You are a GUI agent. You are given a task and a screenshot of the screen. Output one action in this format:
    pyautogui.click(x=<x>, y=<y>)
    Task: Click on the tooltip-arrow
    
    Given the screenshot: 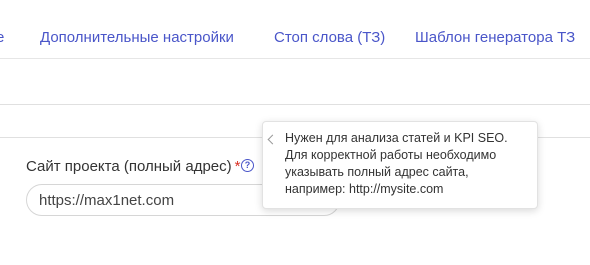 What is the action you would take?
    pyautogui.click(x=272, y=139)
    